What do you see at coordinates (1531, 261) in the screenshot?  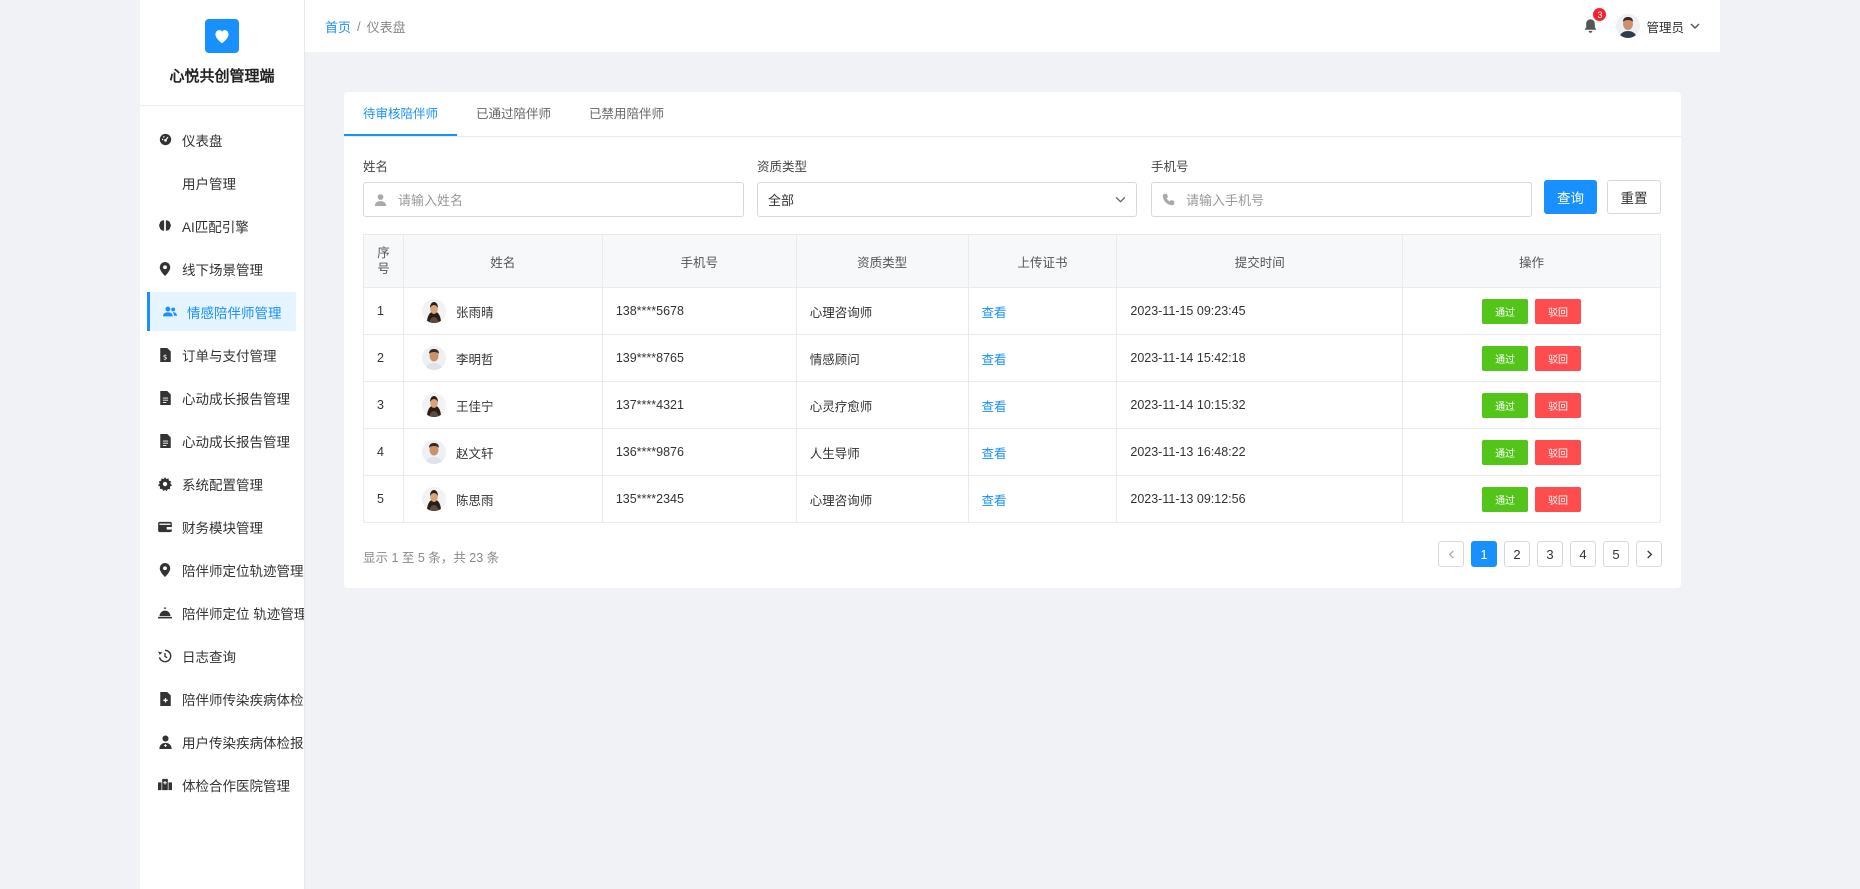 I see `col-ops-header: 操作` at bounding box center [1531, 261].